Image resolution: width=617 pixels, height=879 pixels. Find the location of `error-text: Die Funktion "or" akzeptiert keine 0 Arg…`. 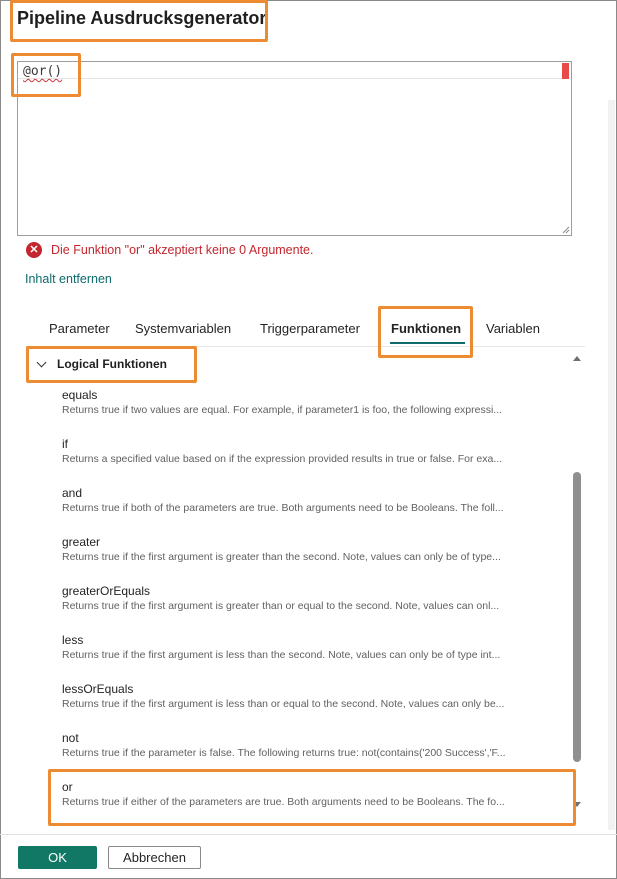

error-text: Die Funktion "or" akzeptiert keine 0 Arg… is located at coordinates (182, 250).